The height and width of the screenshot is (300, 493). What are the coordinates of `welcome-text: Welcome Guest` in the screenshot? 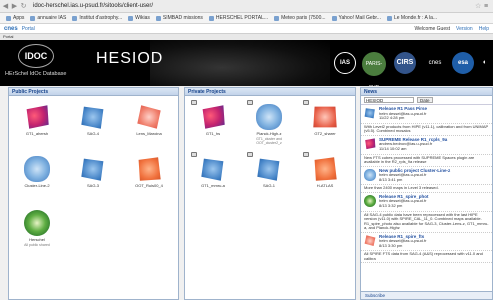 It's located at (432, 28).